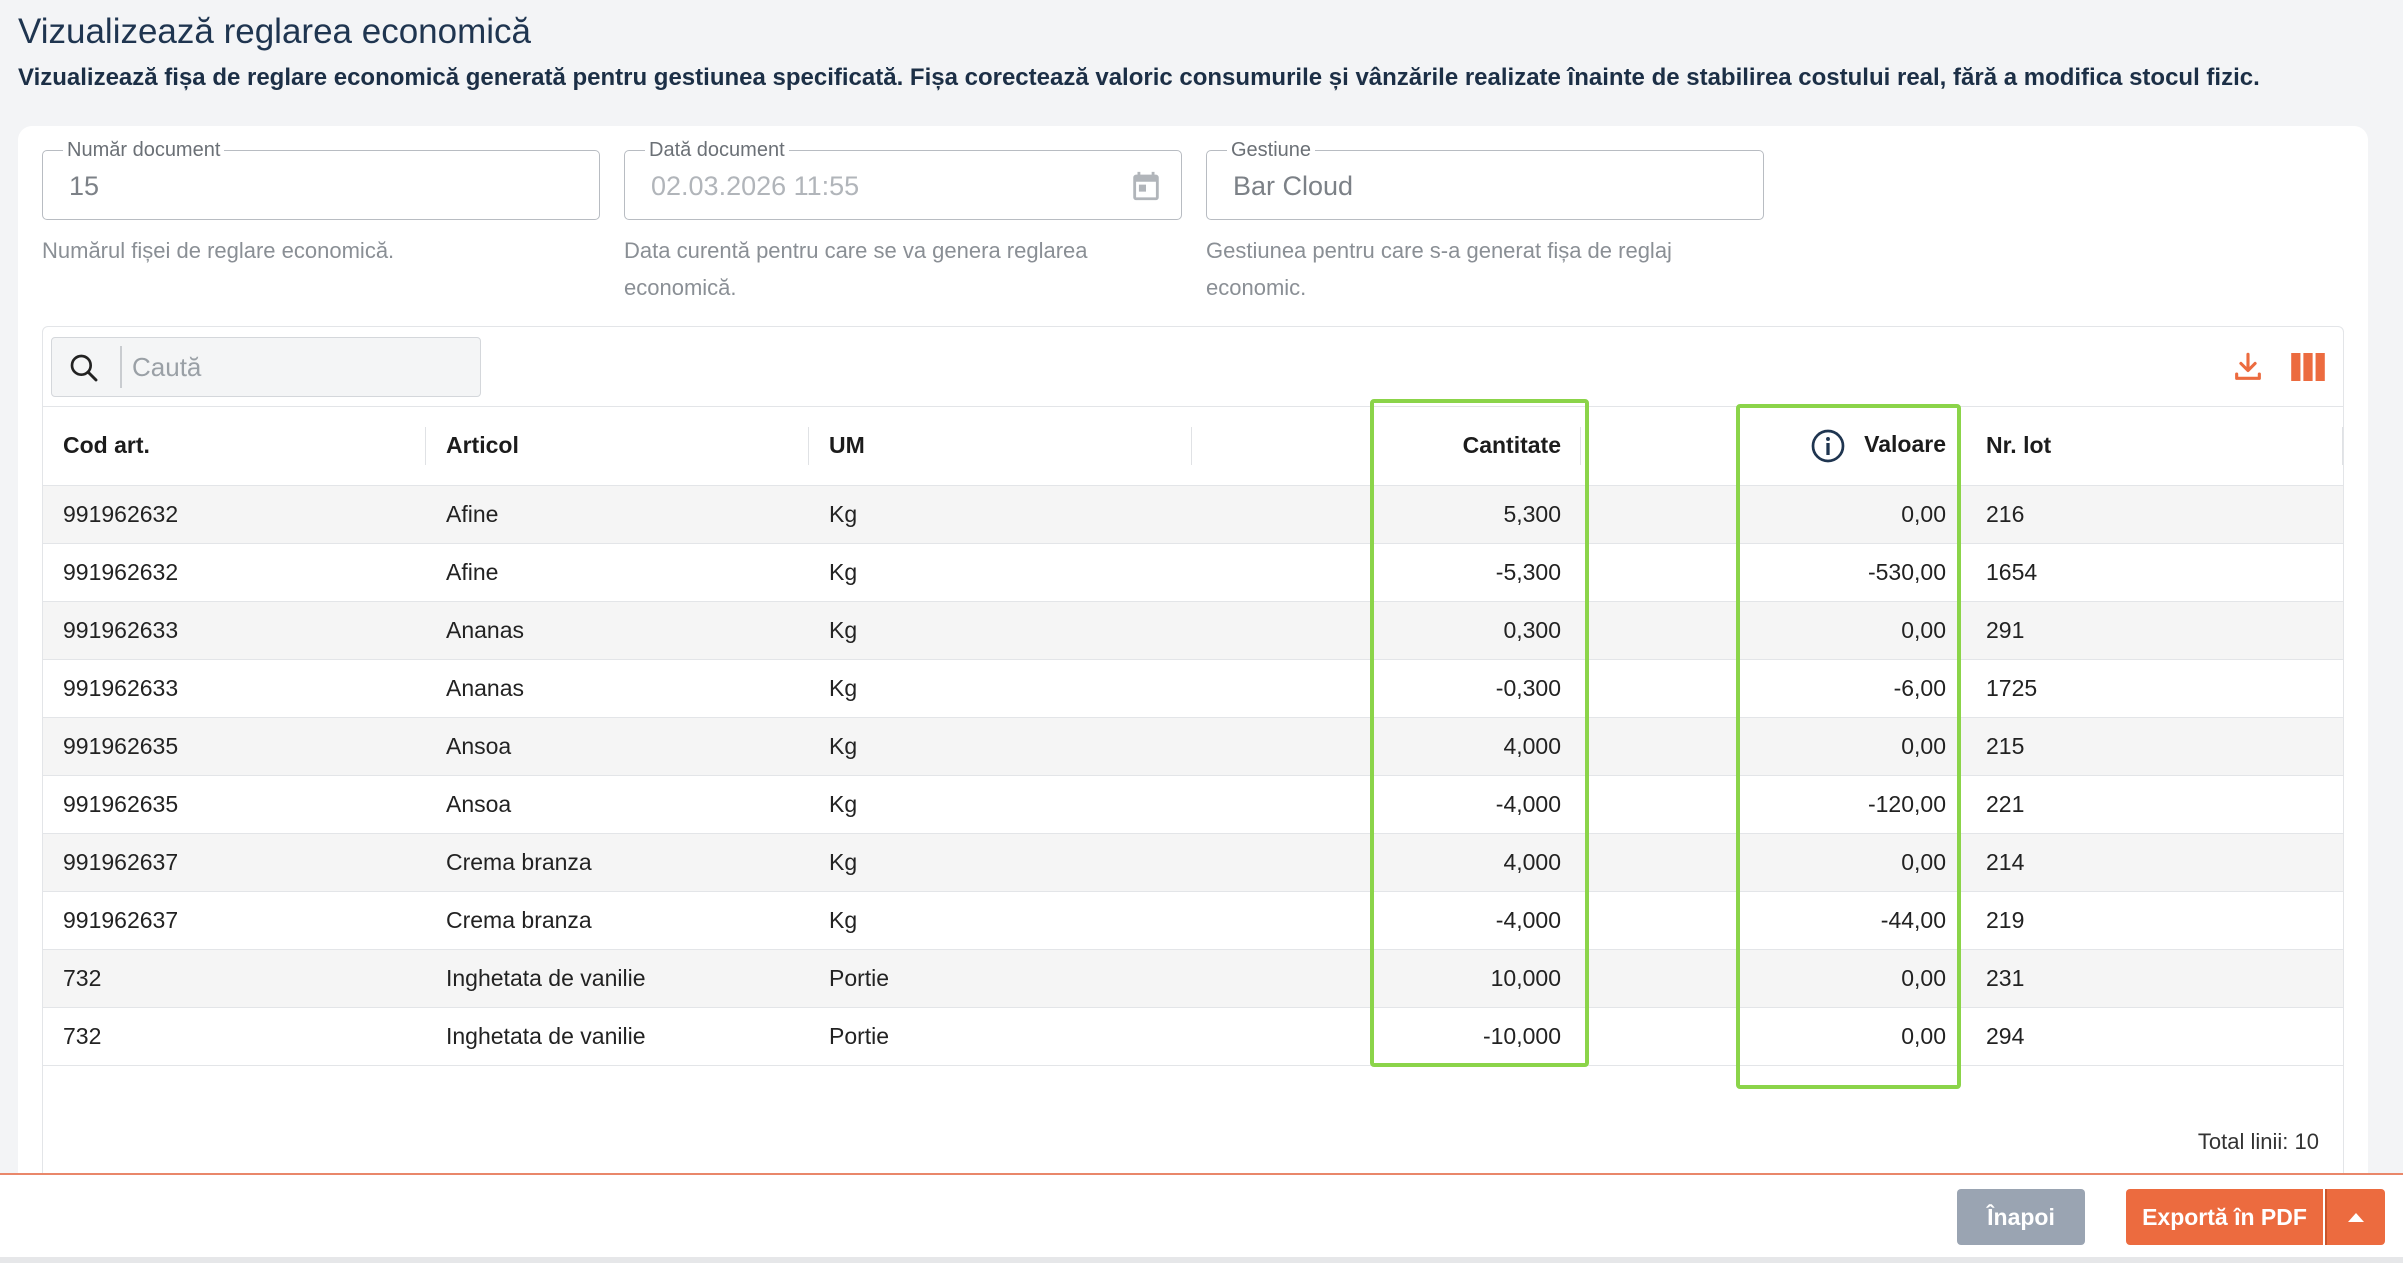  I want to click on cell-lot: 231, so click(2154, 978).